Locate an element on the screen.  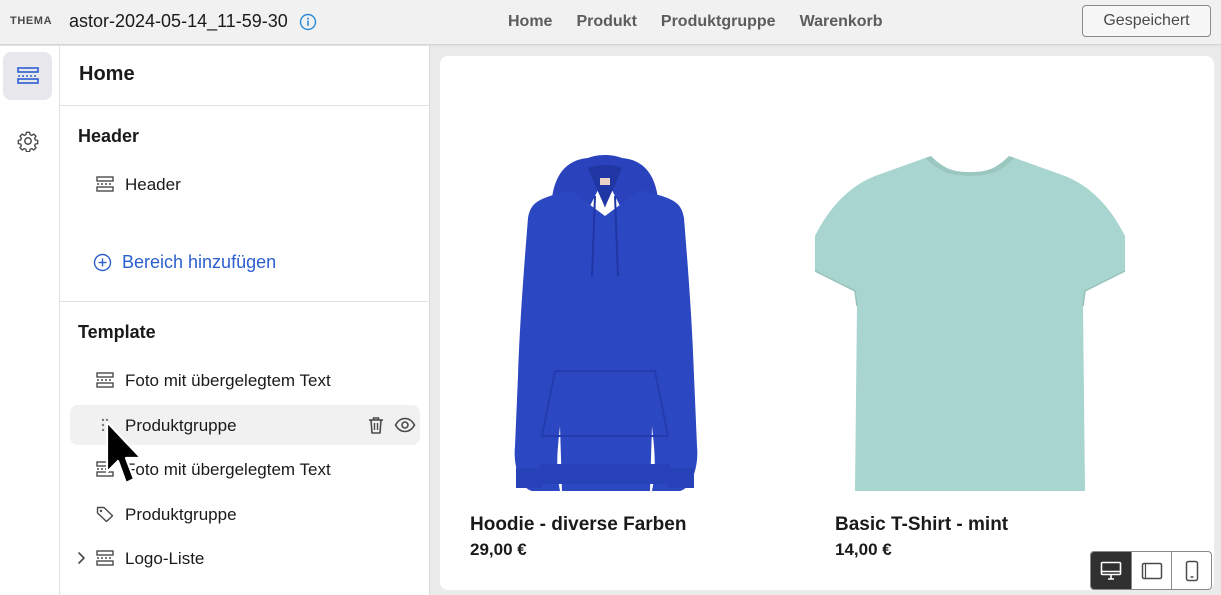
desktop-icon is located at coordinates (1111, 570).